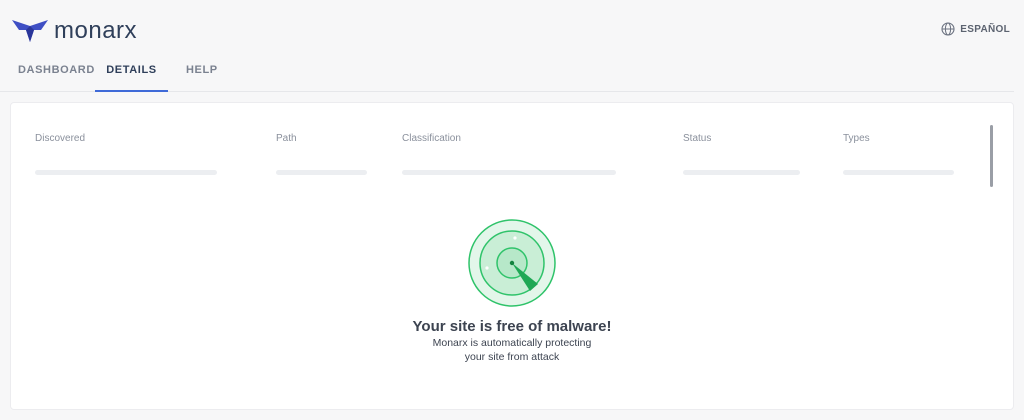 This screenshot has height=420, width=1024. I want to click on skeleton-path, so click(321, 172).